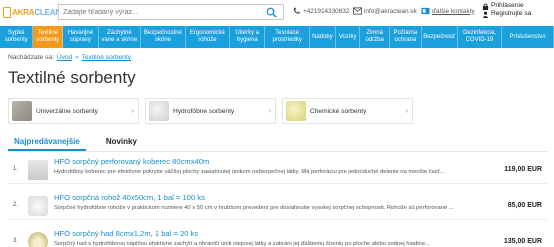 The image size is (554, 247). I want to click on subcategory-label: Chemické sorbenty, so click(338, 111).